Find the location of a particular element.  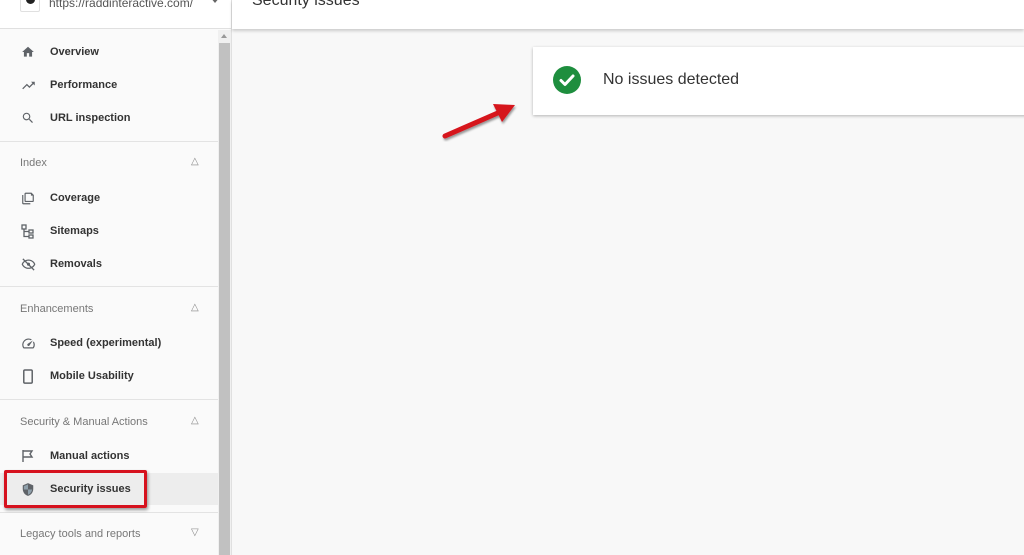

annotation-highlight-box is located at coordinates (75, 489).